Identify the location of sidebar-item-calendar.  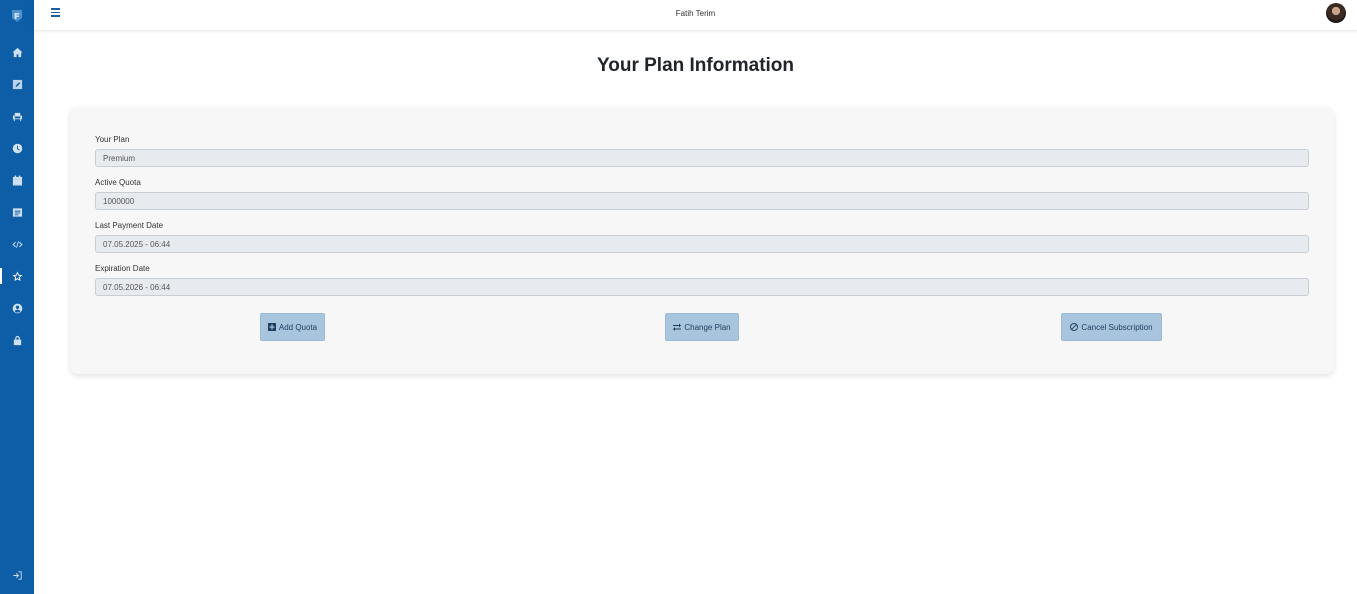
(17, 180).